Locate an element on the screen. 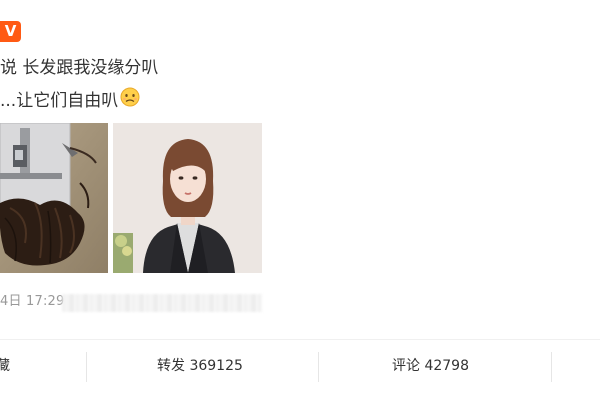 The height and width of the screenshot is (394, 600). post-meta-row: 4日 17:29 is located at coordinates (135, 302).